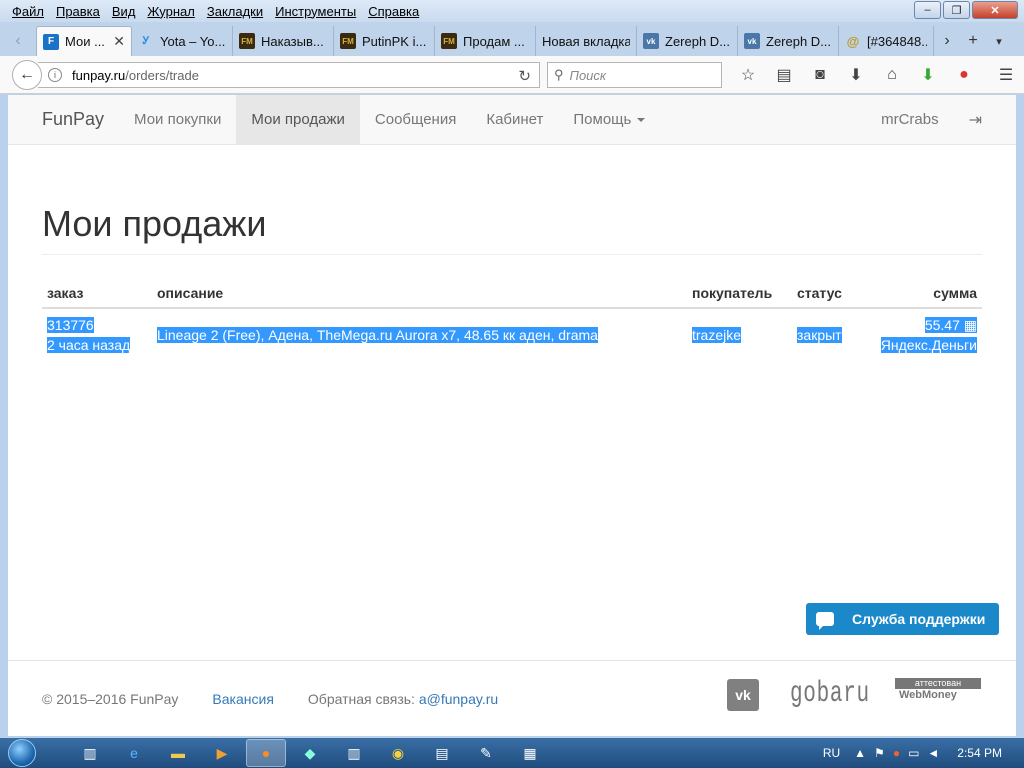  What do you see at coordinates (97, 294) in the screenshot?
I see `header-order: заказ` at bounding box center [97, 294].